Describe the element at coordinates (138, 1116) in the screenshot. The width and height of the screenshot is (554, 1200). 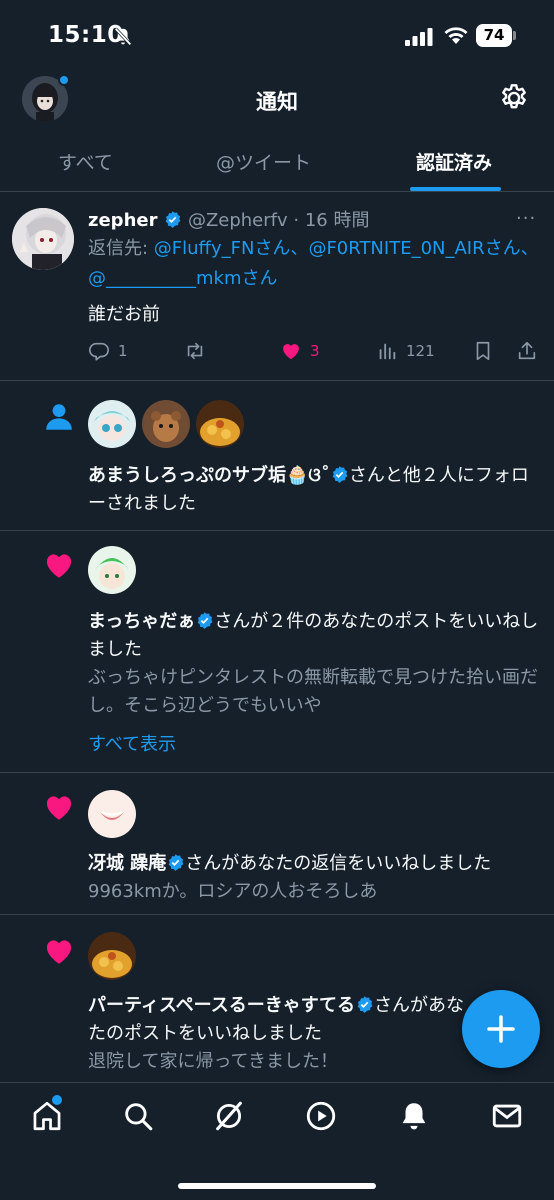
I see `search-icon` at that location.